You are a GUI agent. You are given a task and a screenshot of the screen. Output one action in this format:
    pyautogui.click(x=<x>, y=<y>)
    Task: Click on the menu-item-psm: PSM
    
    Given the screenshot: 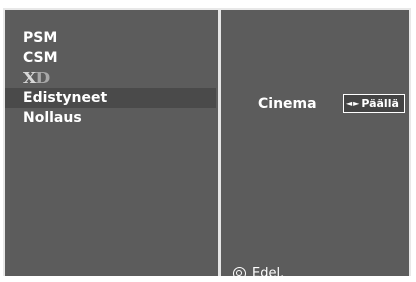 What is the action you would take?
    pyautogui.click(x=110, y=38)
    